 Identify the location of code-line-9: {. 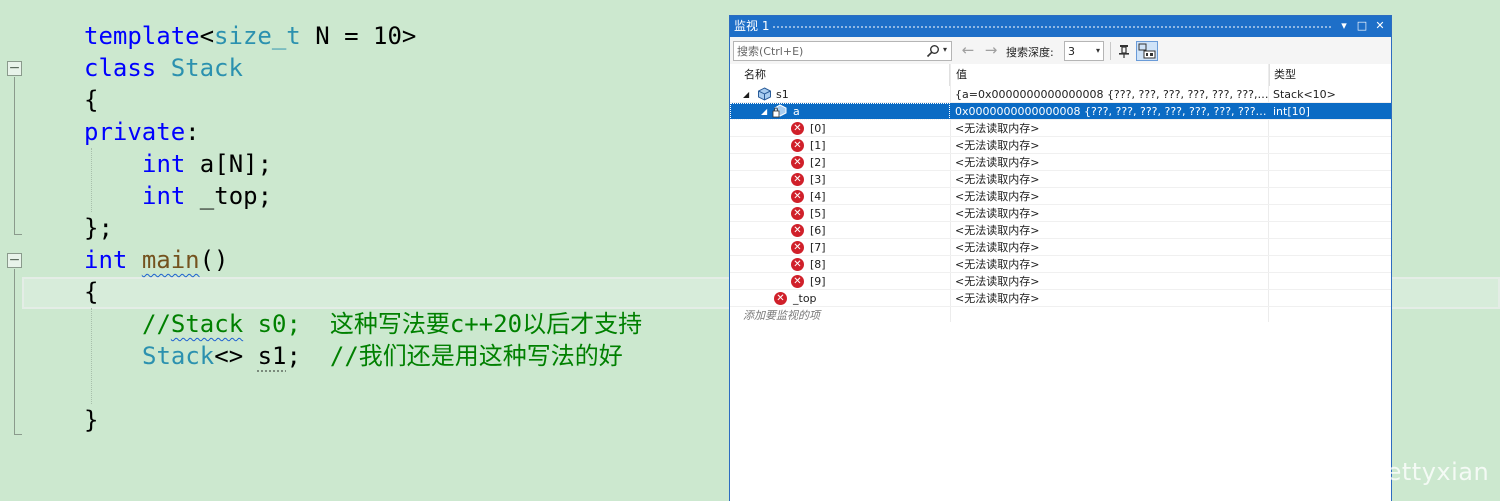
(91, 292).